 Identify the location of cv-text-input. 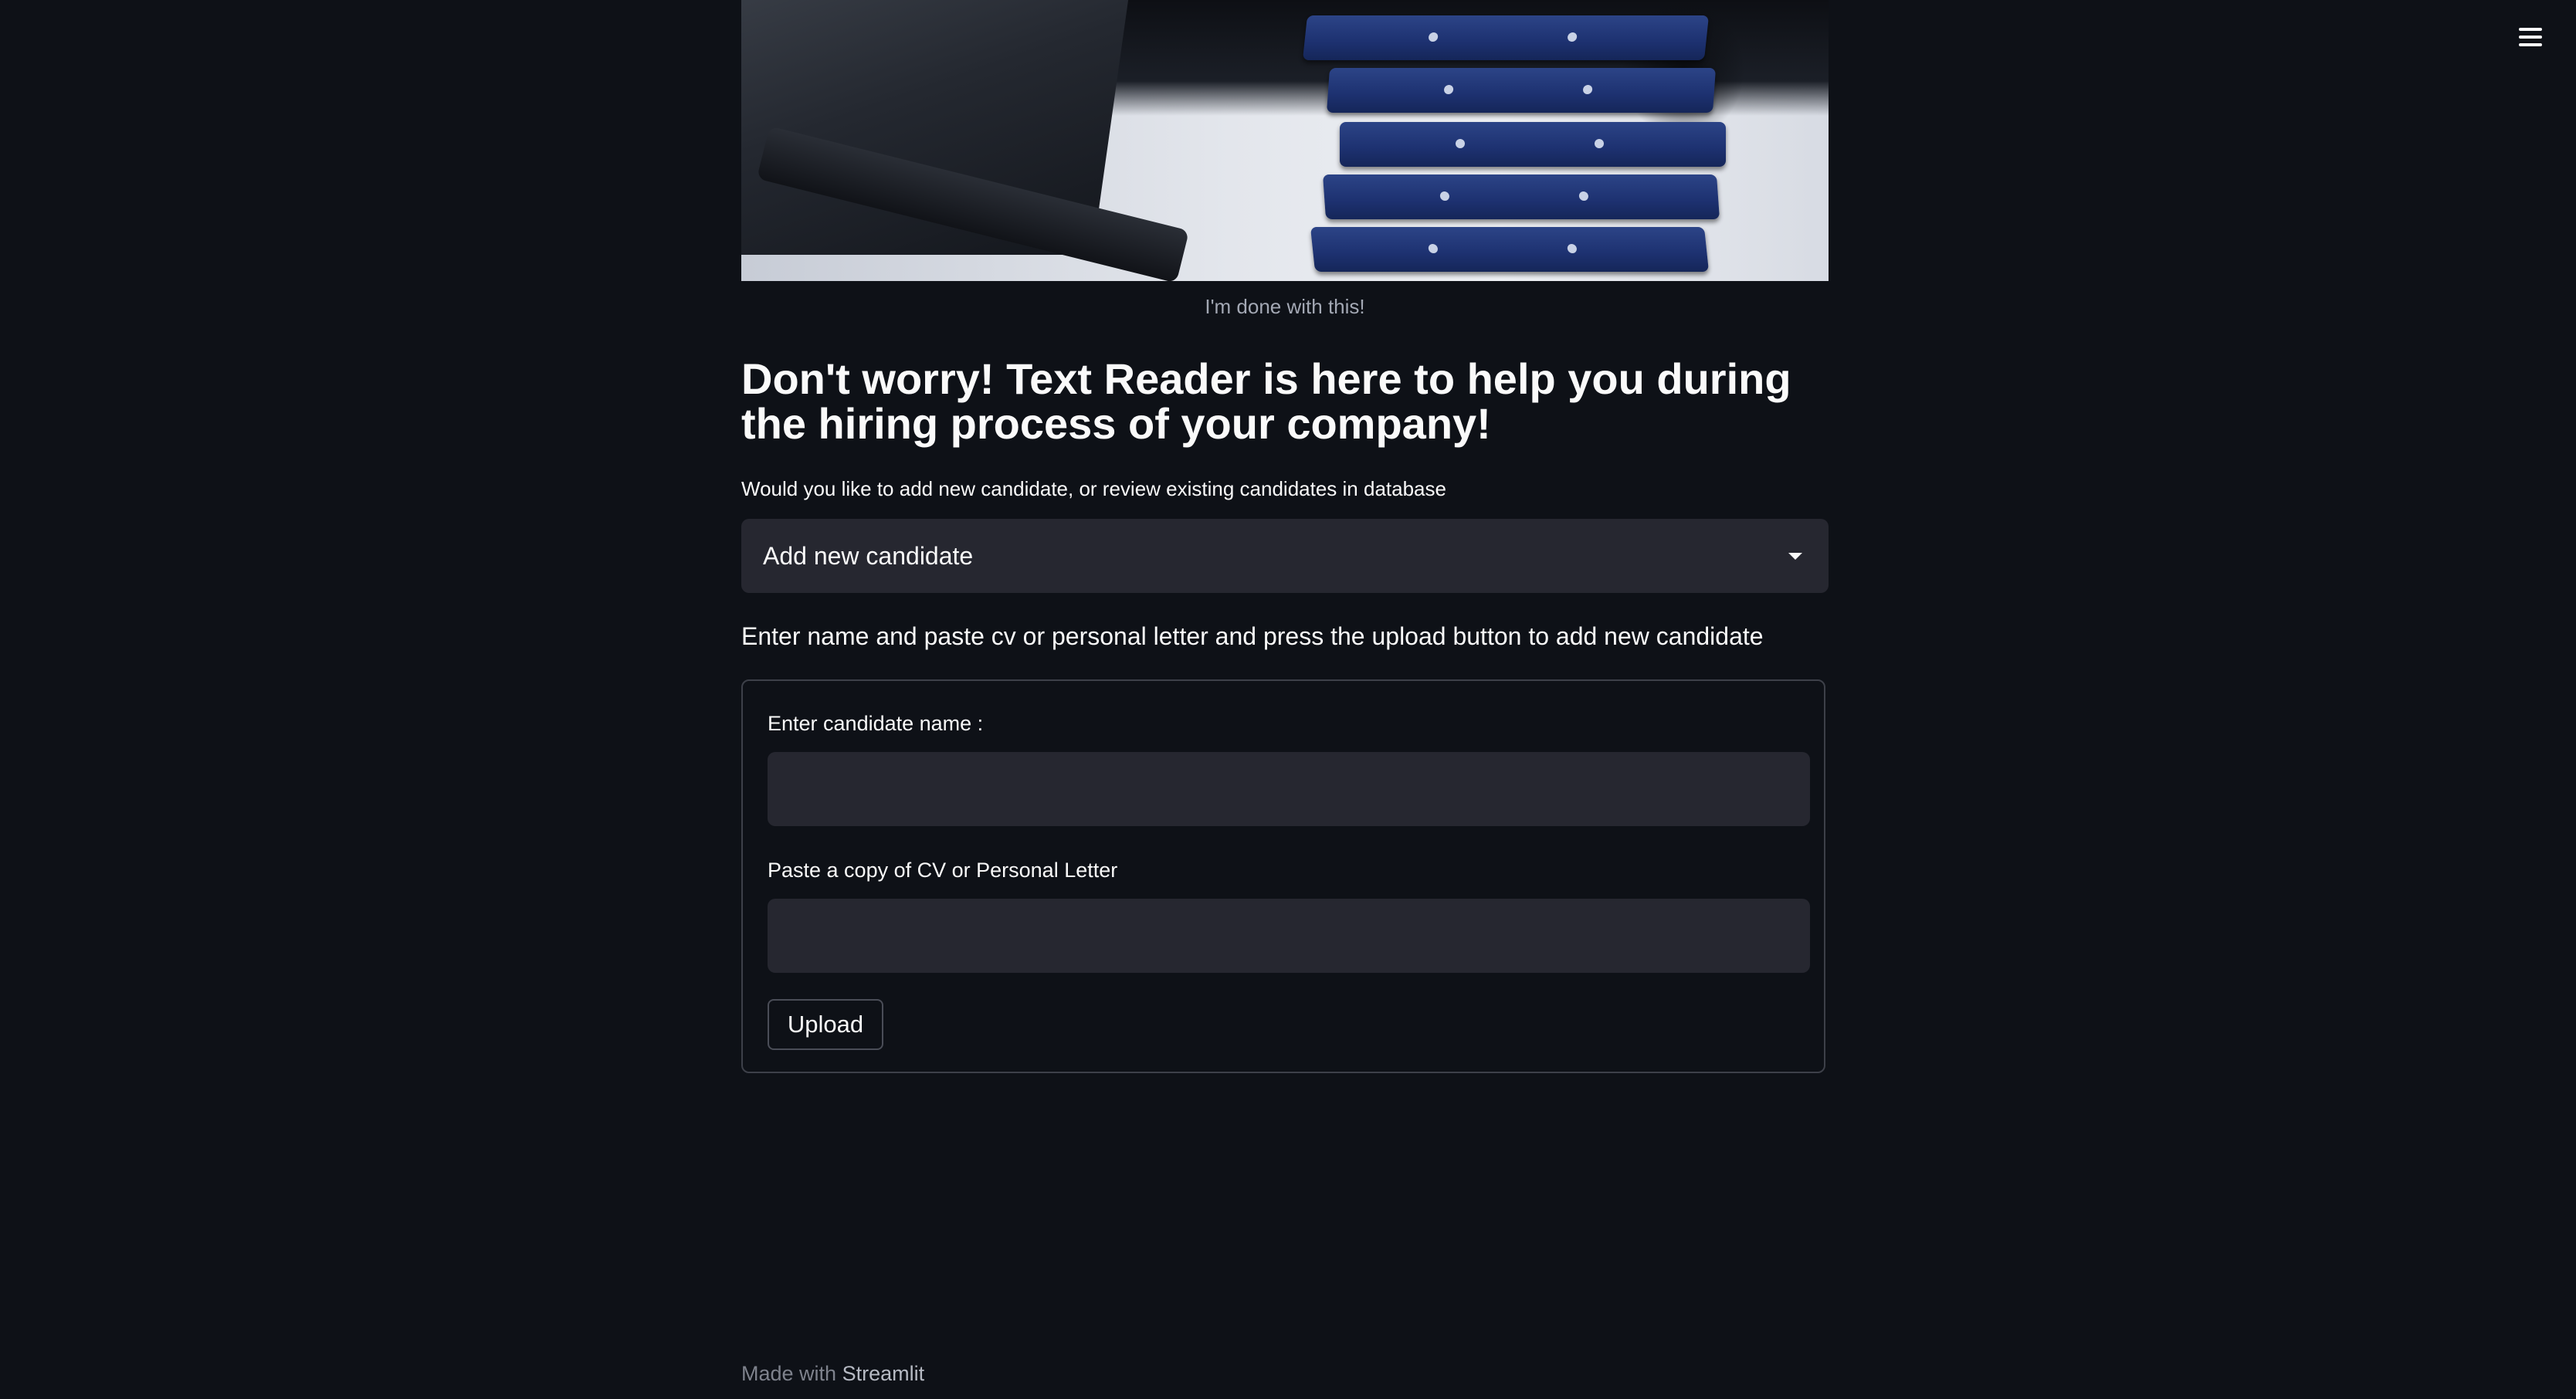
(1289, 936).